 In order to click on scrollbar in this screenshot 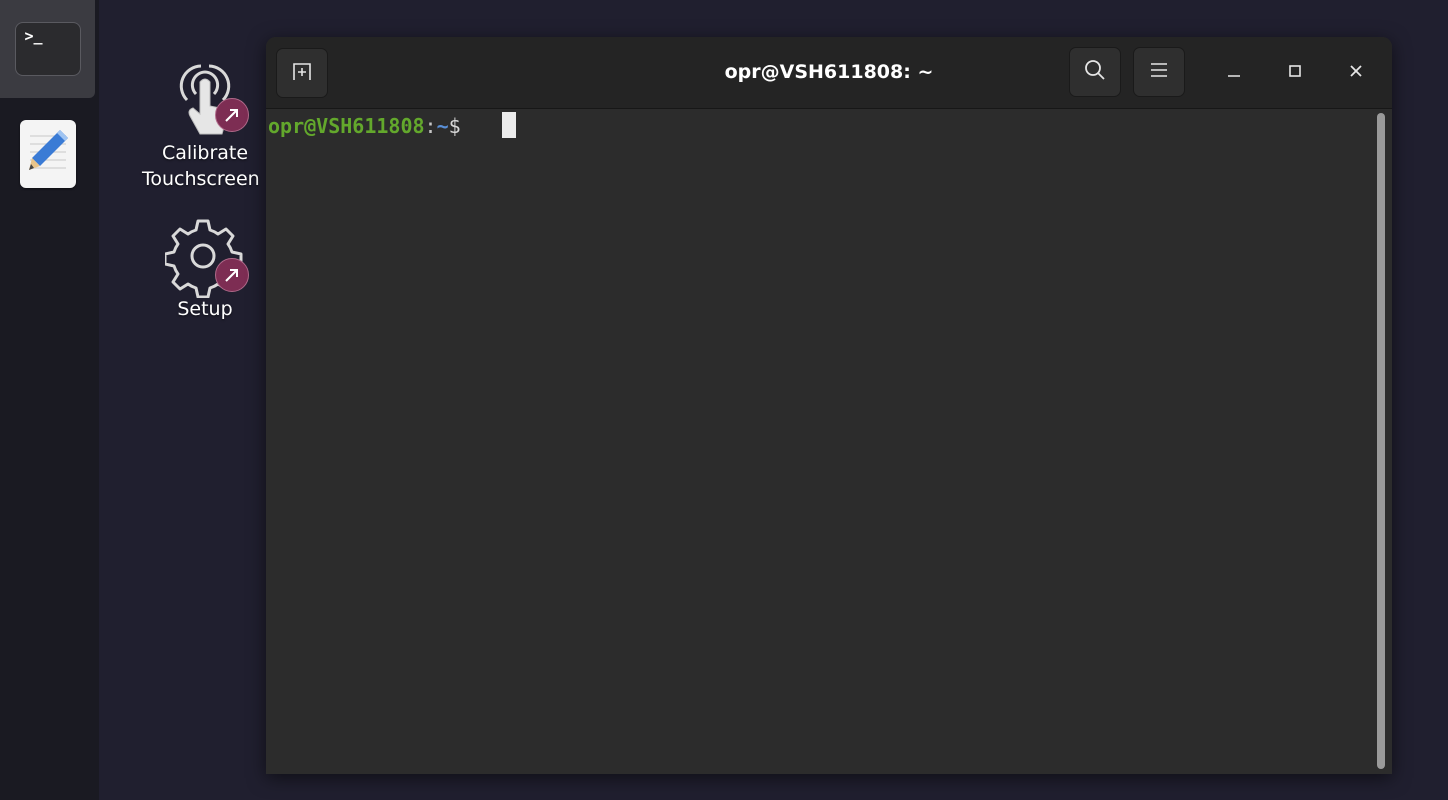, I will do `click(1381, 441)`.